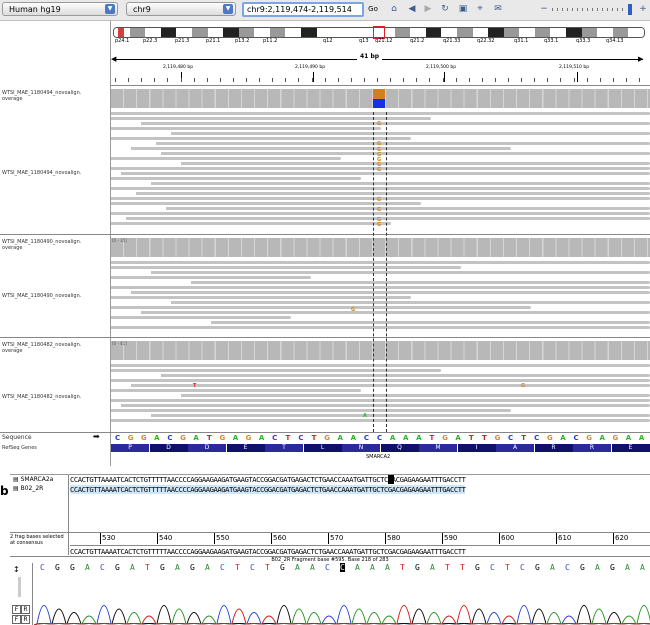 The image size is (650, 625). What do you see at coordinates (442, 538) in the screenshot?
I see `ruler-tick` at bounding box center [442, 538].